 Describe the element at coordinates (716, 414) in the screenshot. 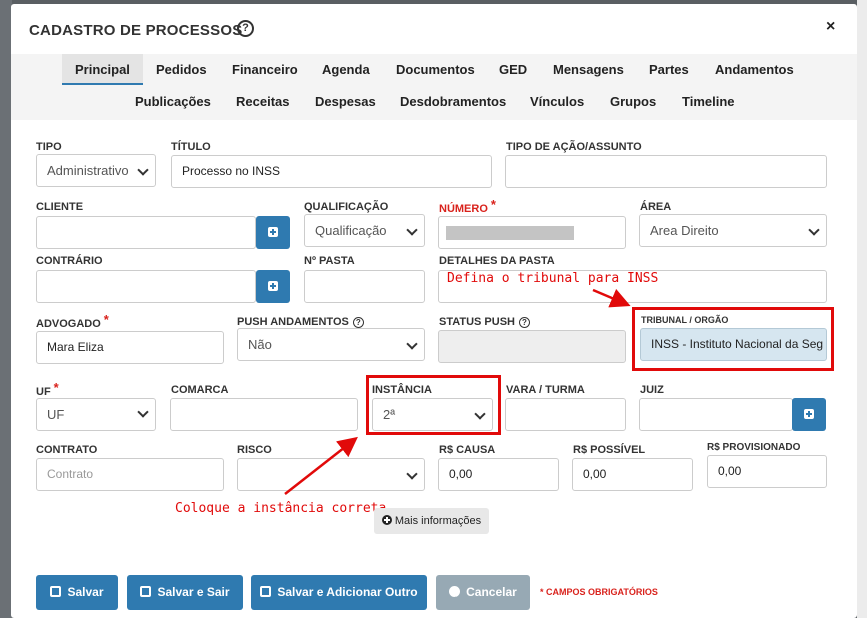

I see `juiz-input` at that location.